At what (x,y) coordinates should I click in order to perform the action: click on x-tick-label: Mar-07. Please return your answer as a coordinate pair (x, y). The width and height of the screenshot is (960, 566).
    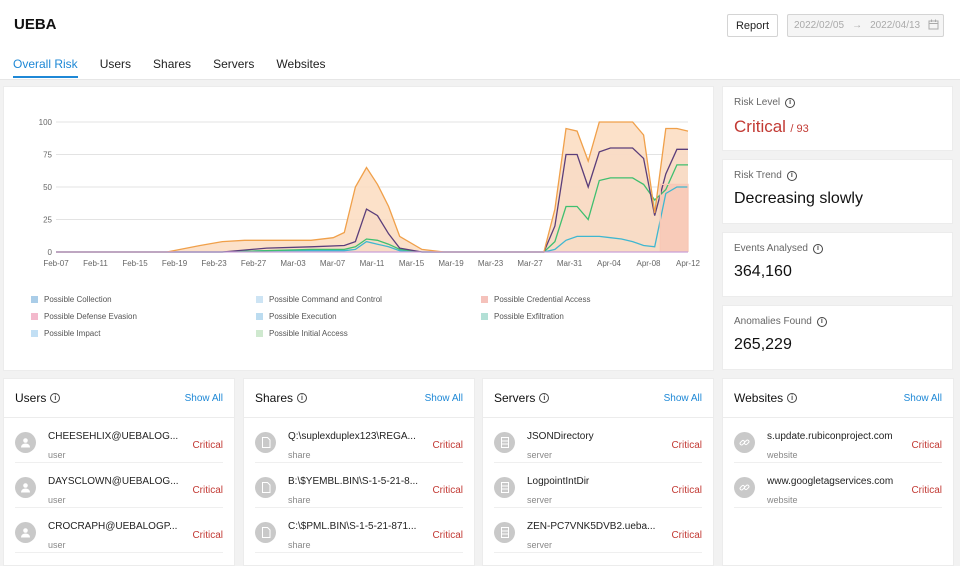
    Looking at the image, I should click on (333, 263).